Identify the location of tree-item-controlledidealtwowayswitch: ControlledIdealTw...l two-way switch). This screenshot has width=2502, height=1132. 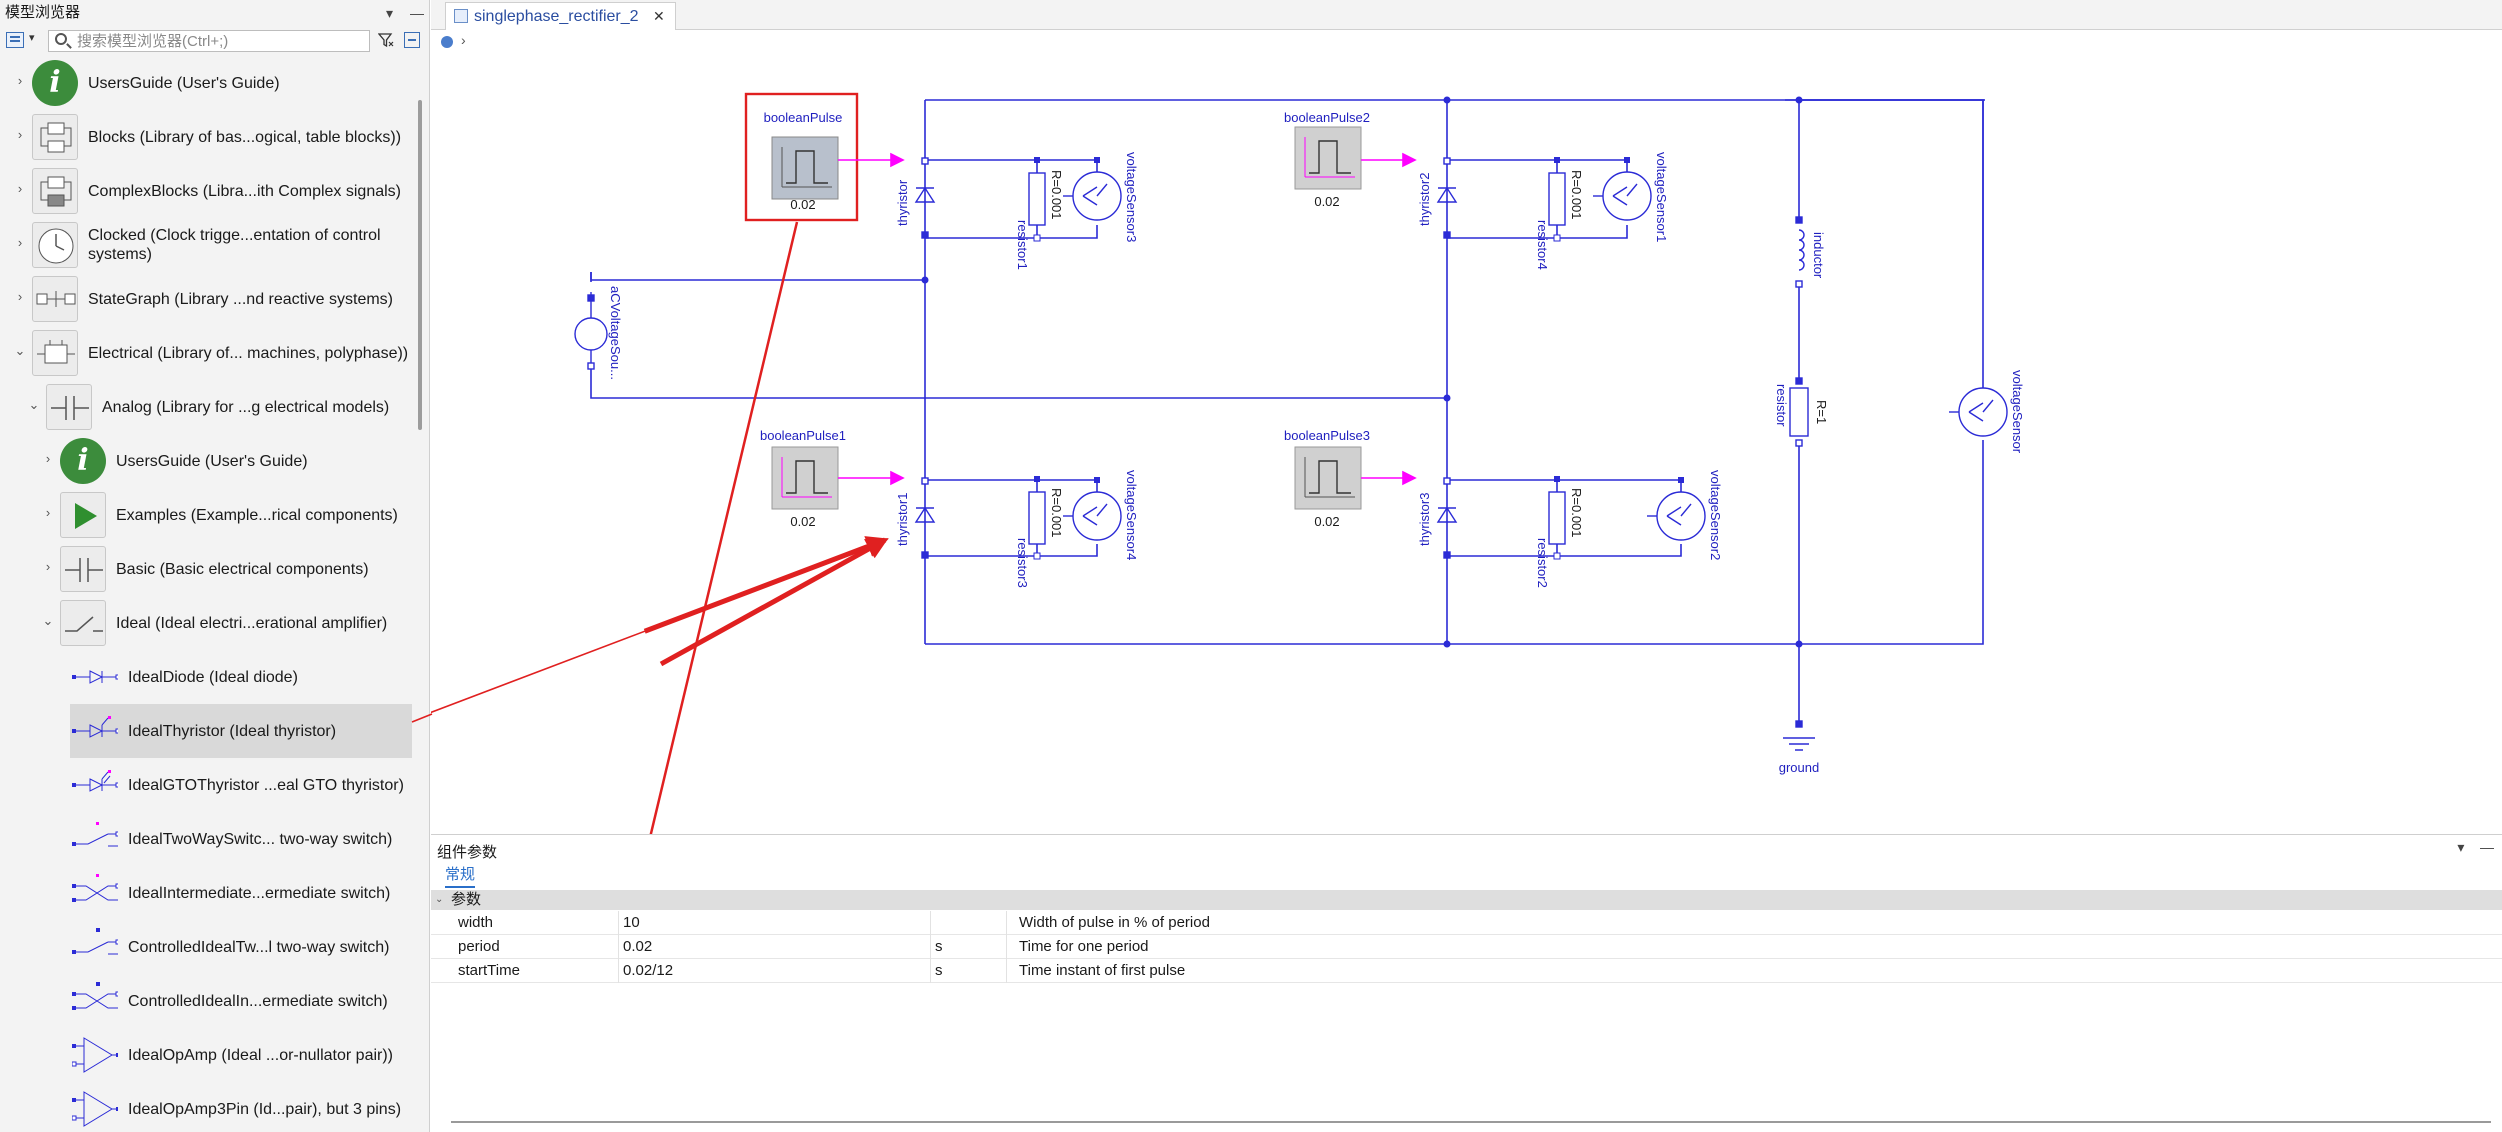
(206, 947).